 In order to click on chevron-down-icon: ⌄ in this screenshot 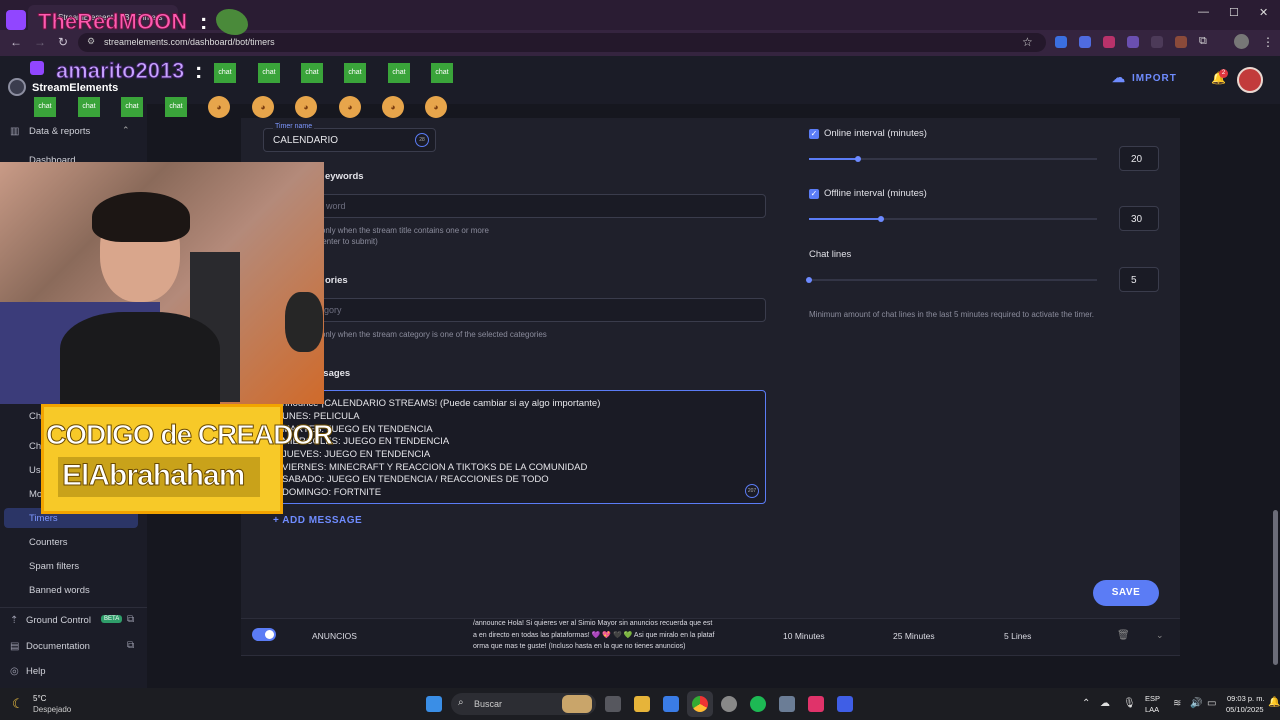, I will do `click(1160, 635)`.